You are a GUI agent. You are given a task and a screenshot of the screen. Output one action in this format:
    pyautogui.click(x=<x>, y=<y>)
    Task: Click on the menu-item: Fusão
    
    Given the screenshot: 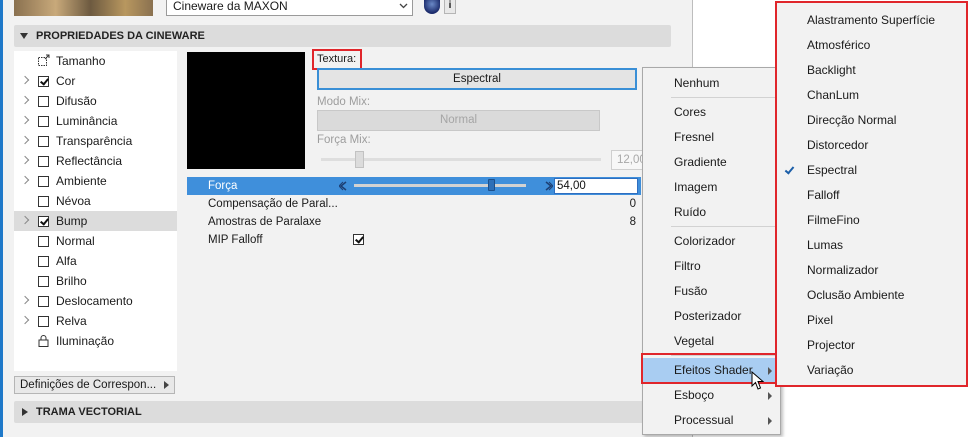 What is the action you would take?
    pyautogui.click(x=711, y=291)
    